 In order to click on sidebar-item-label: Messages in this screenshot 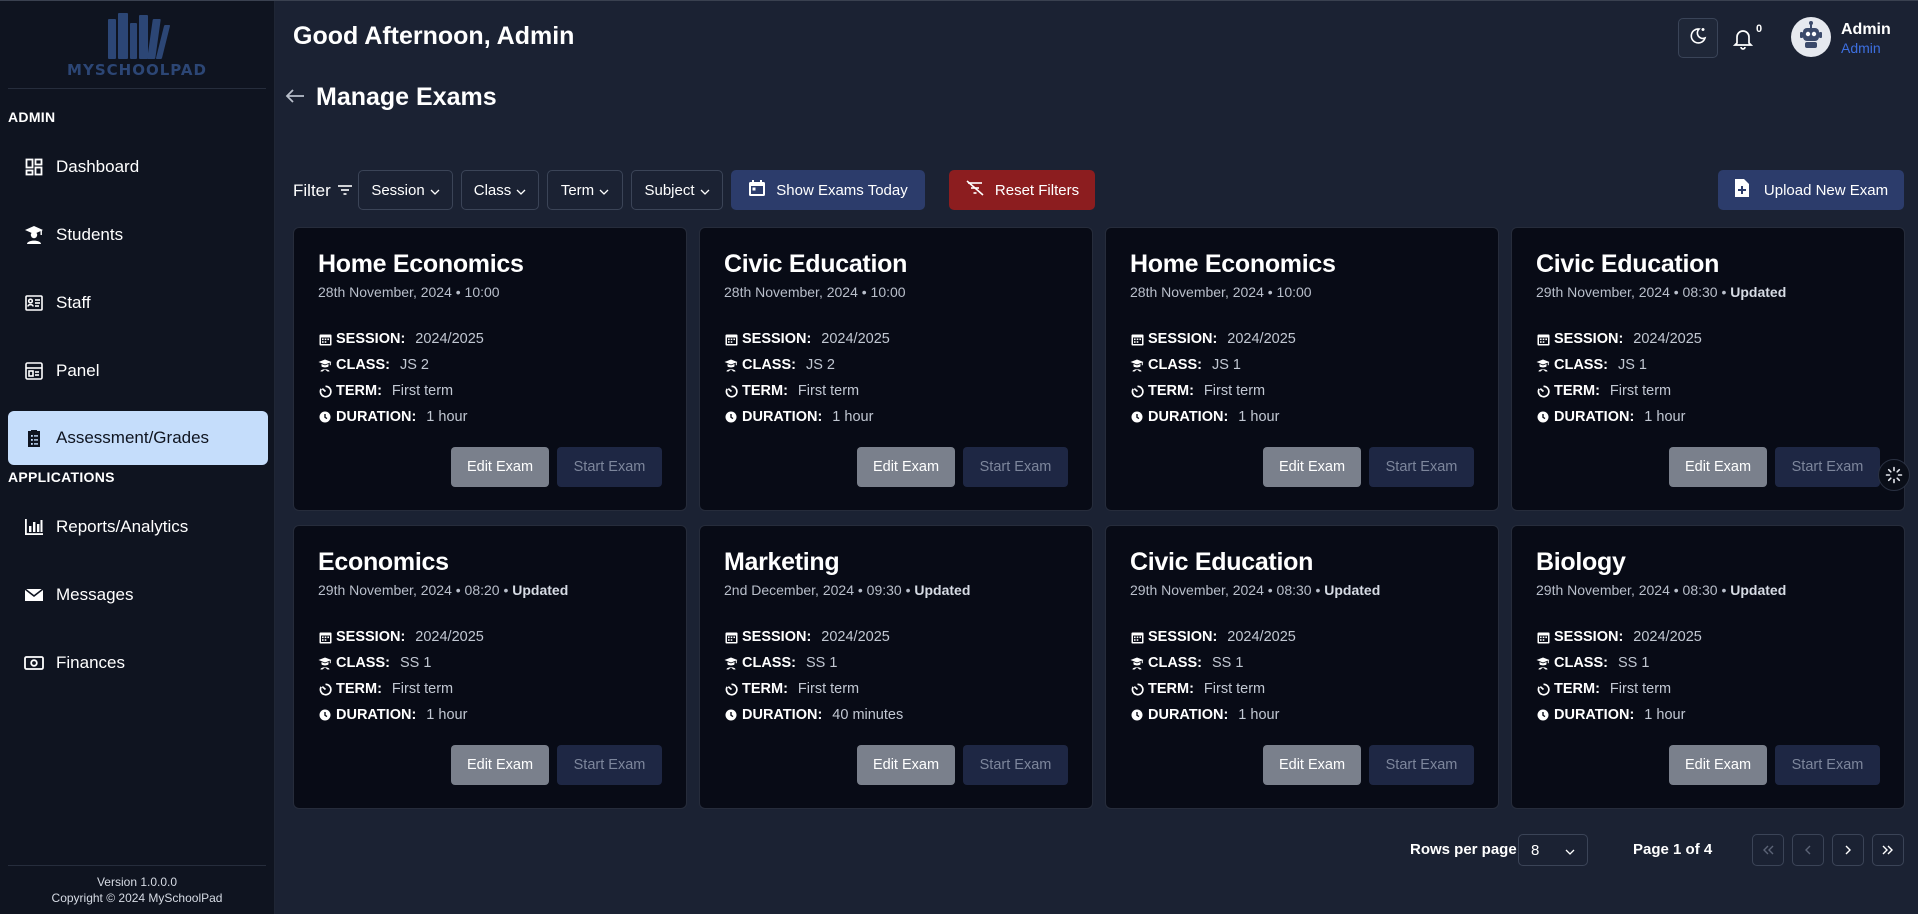, I will do `click(95, 594)`.